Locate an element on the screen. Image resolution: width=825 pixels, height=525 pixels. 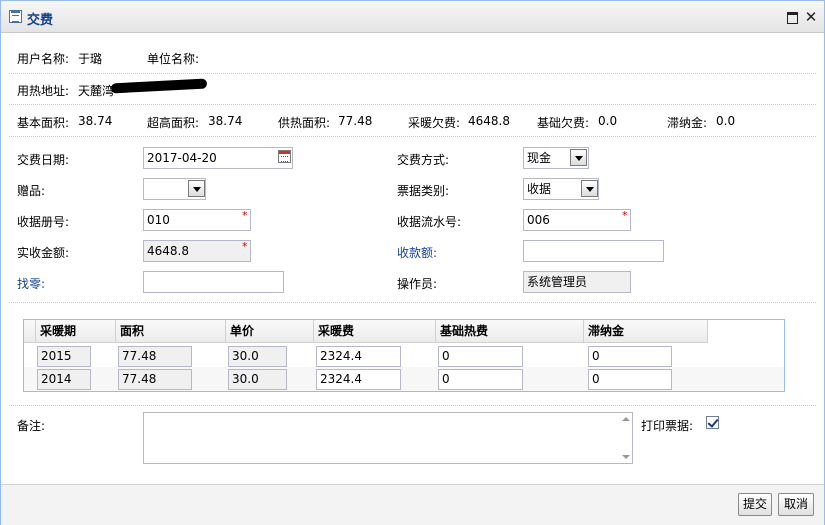
dialog-footer: 提交 取消 is located at coordinates (412, 504).